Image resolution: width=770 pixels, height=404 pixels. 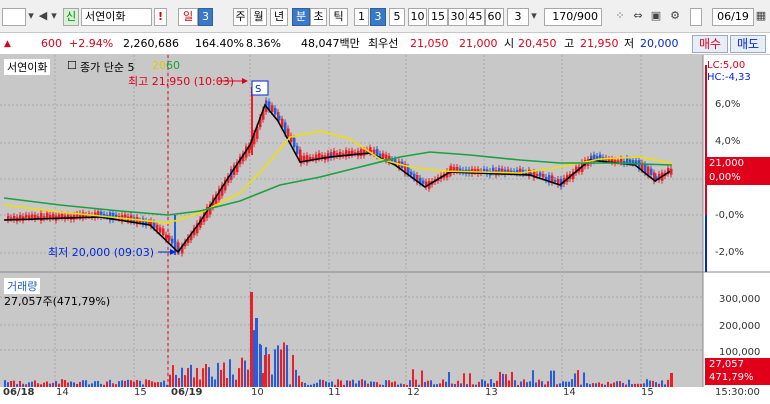 I want to click on stock-name-field: 서연이화, so click(x=116, y=17).